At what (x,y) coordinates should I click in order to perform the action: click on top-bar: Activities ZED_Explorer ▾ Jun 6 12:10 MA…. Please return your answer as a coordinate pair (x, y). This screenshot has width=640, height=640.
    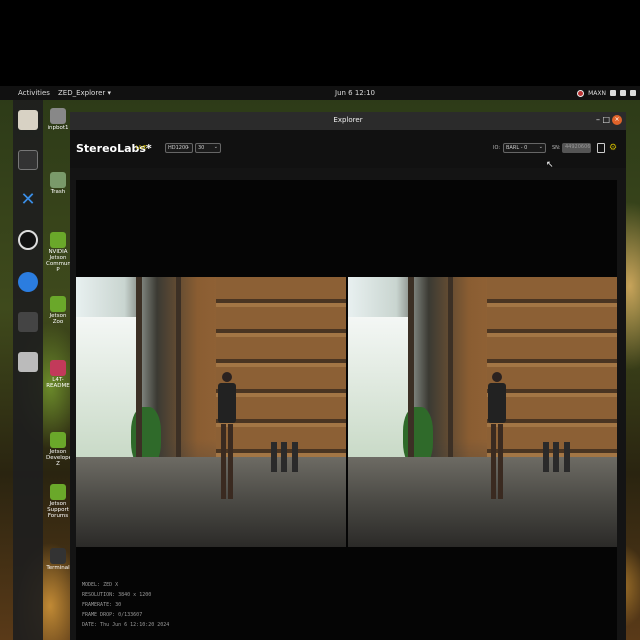
    Looking at the image, I should click on (320, 93).